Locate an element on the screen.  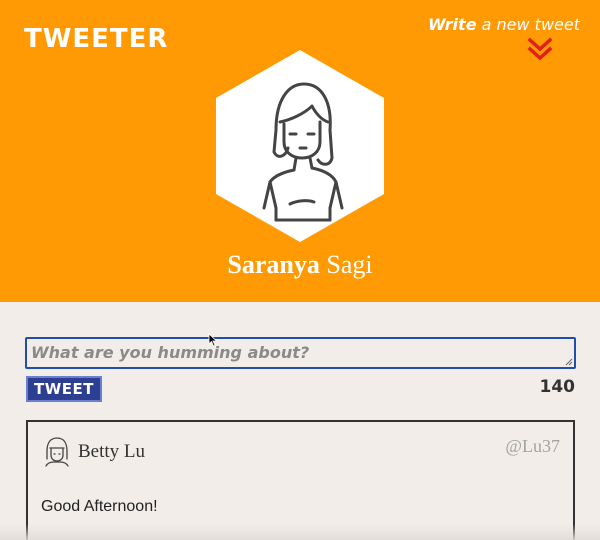
profile-avatar is located at coordinates (300, 146).